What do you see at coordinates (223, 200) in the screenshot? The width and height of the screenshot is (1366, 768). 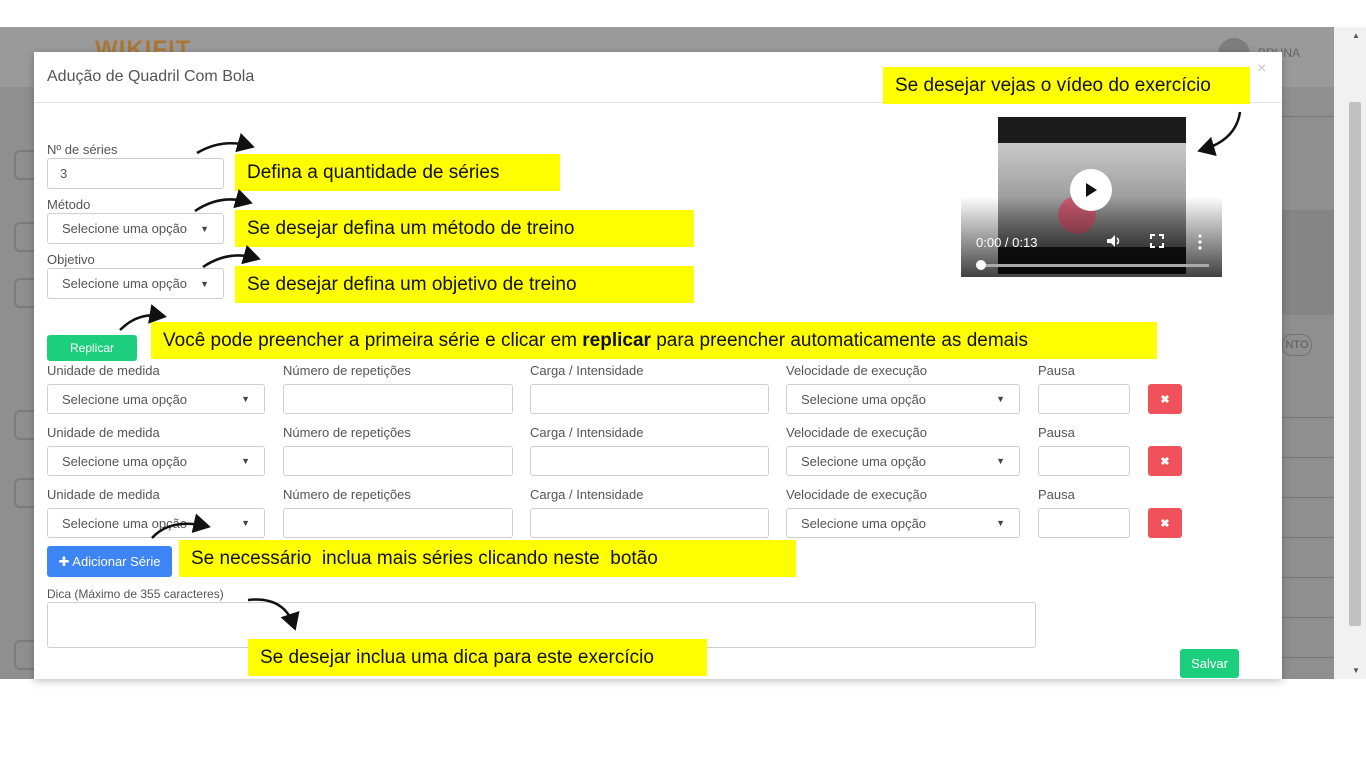 I see `arrow-method` at bounding box center [223, 200].